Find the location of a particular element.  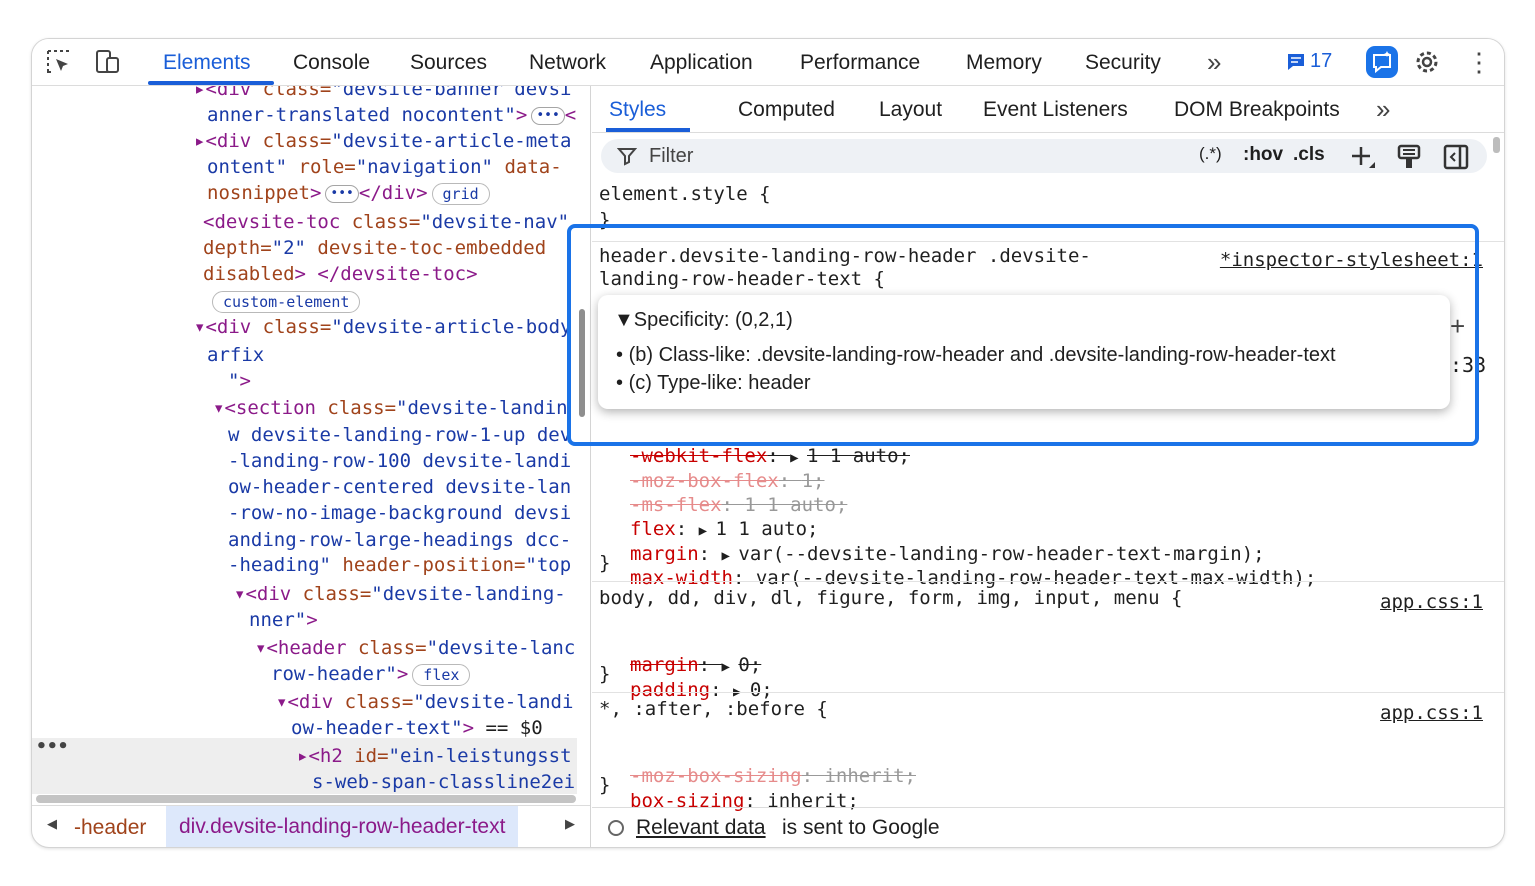

node-badge: custom-element is located at coordinates (286, 301).